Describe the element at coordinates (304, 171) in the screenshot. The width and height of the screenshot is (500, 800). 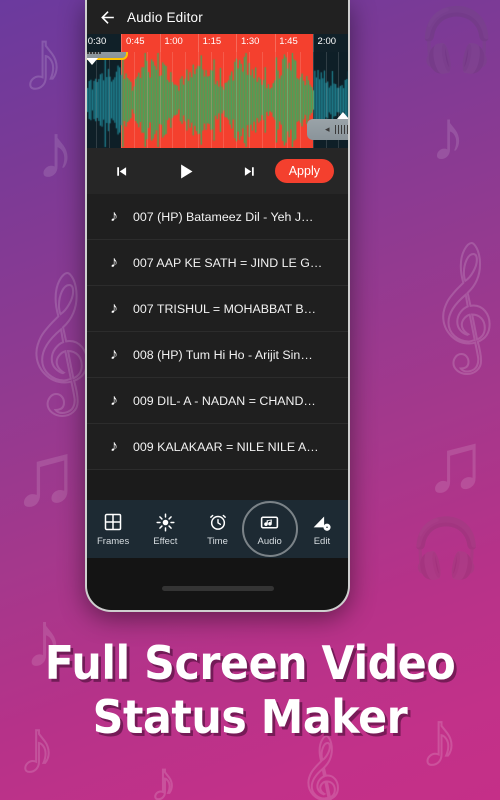
I see `apply-button: Apply` at that location.